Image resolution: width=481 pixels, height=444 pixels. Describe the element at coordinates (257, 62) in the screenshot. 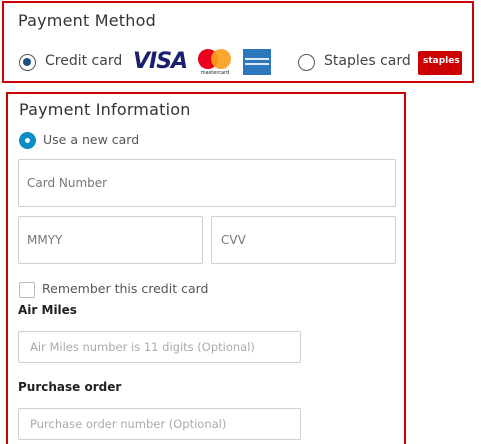

I see `amex-logo` at that location.